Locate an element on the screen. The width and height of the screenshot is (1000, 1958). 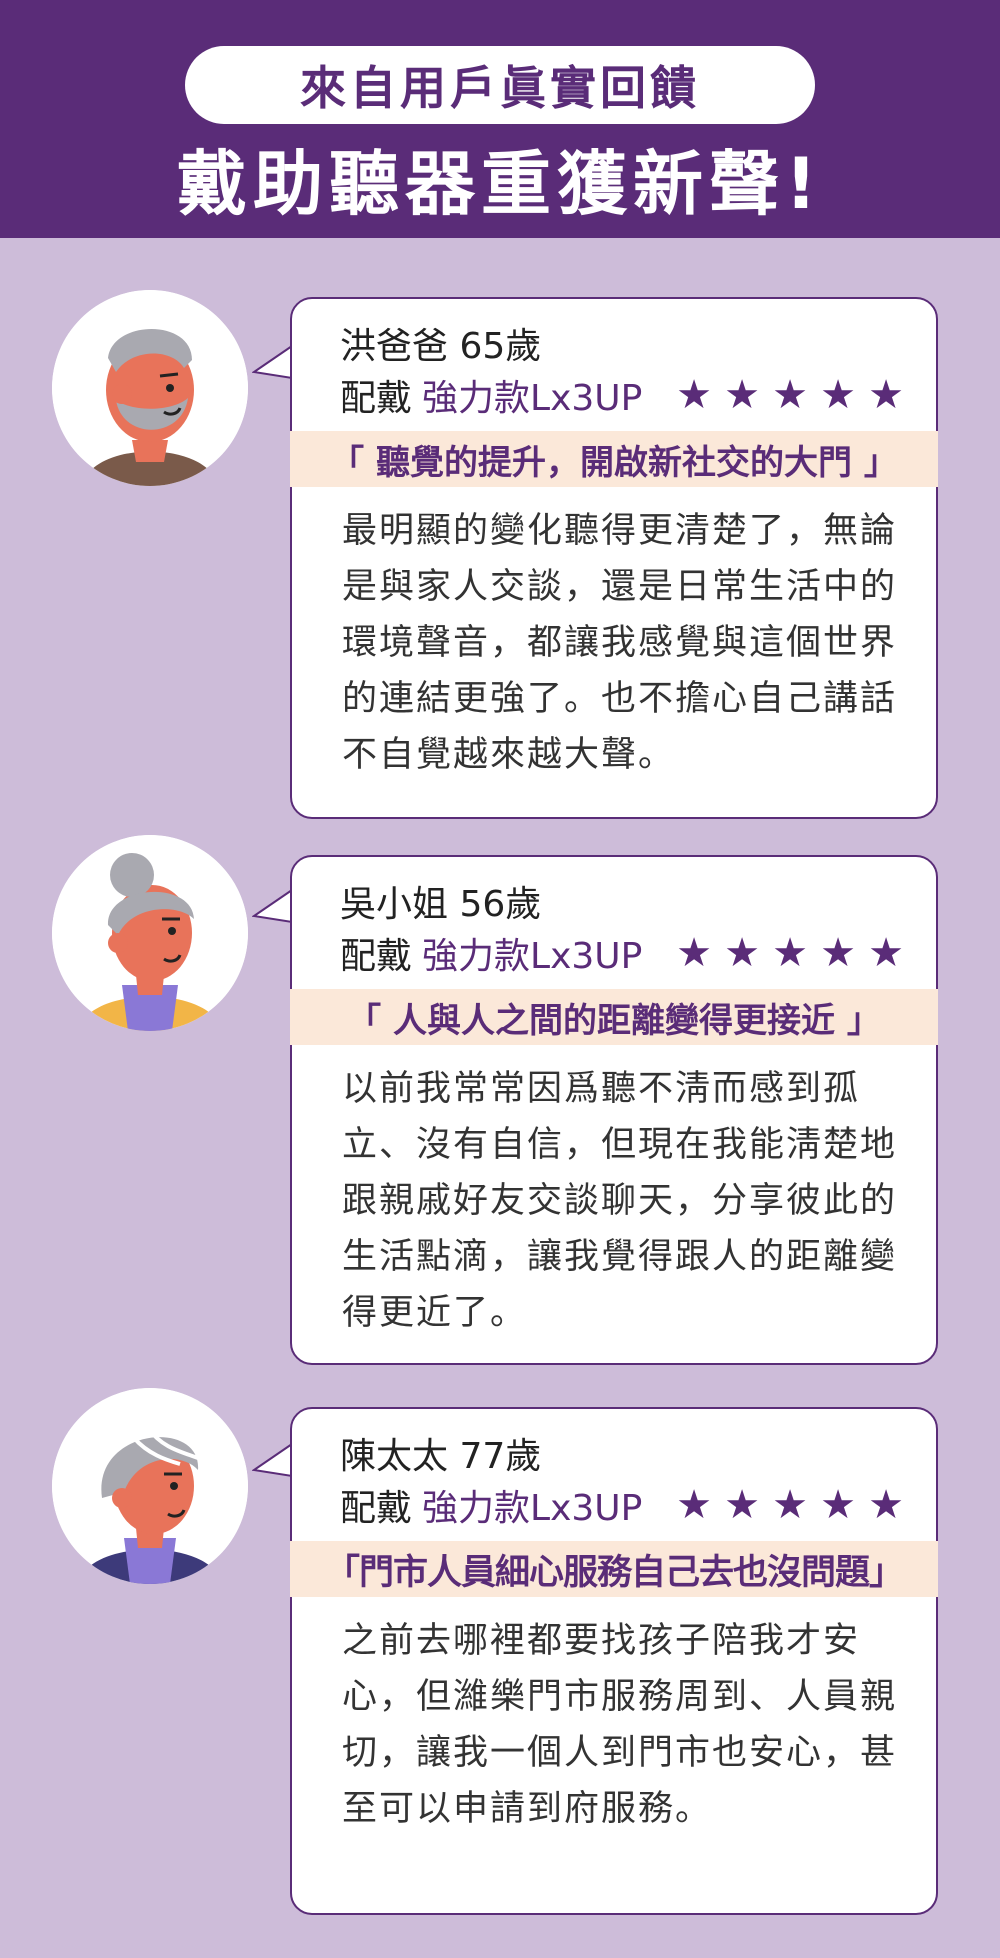
reviewer-name: 吳小姐 56歲 is located at coordinates (441, 904).